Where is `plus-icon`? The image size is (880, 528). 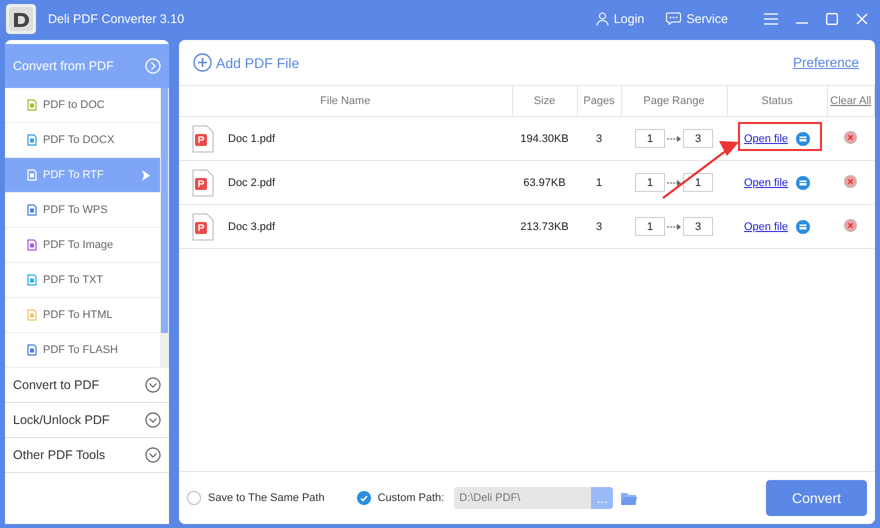
plus-icon is located at coordinates (202, 62).